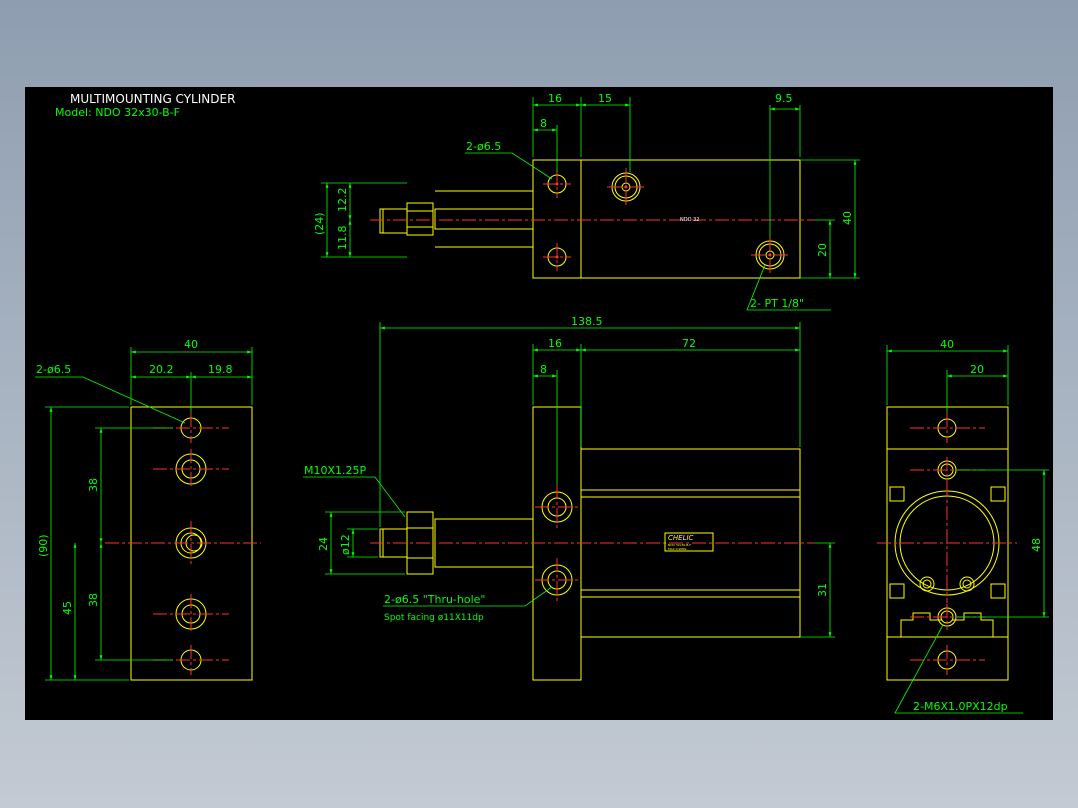 The image size is (1078, 808). Describe the element at coordinates (689, 343) in the screenshot. I see `svg-text: 72` at that location.